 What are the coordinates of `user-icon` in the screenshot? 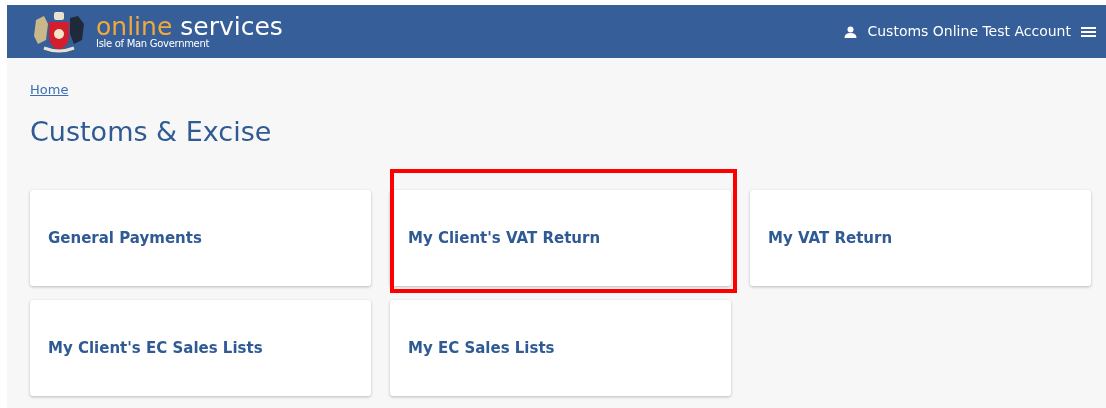 It's located at (851, 31).